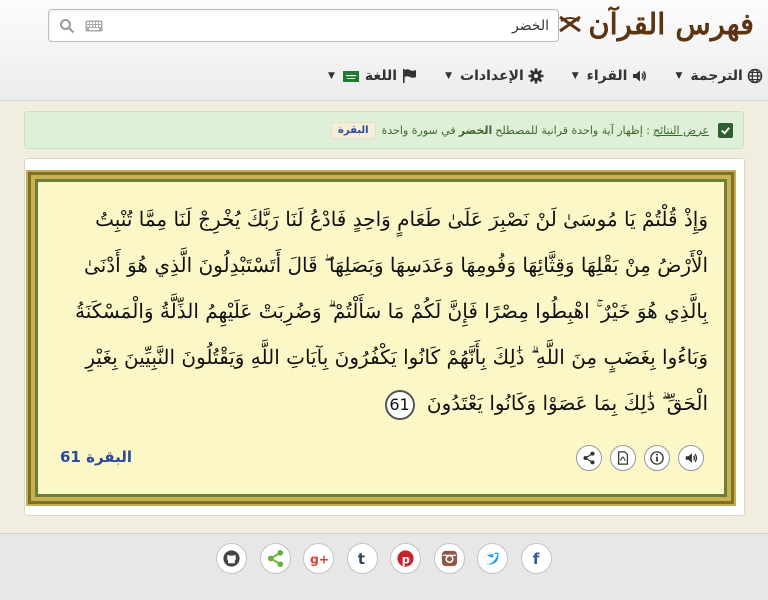 The height and width of the screenshot is (600, 768). What do you see at coordinates (96, 457) in the screenshot?
I see `verse-reference: البقرة 61` at bounding box center [96, 457].